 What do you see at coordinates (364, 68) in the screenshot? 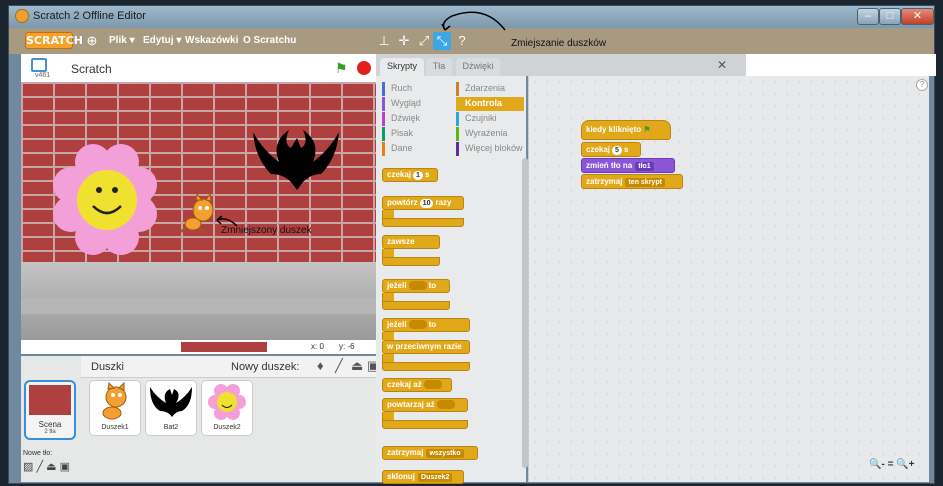
I see `stop-button` at bounding box center [364, 68].